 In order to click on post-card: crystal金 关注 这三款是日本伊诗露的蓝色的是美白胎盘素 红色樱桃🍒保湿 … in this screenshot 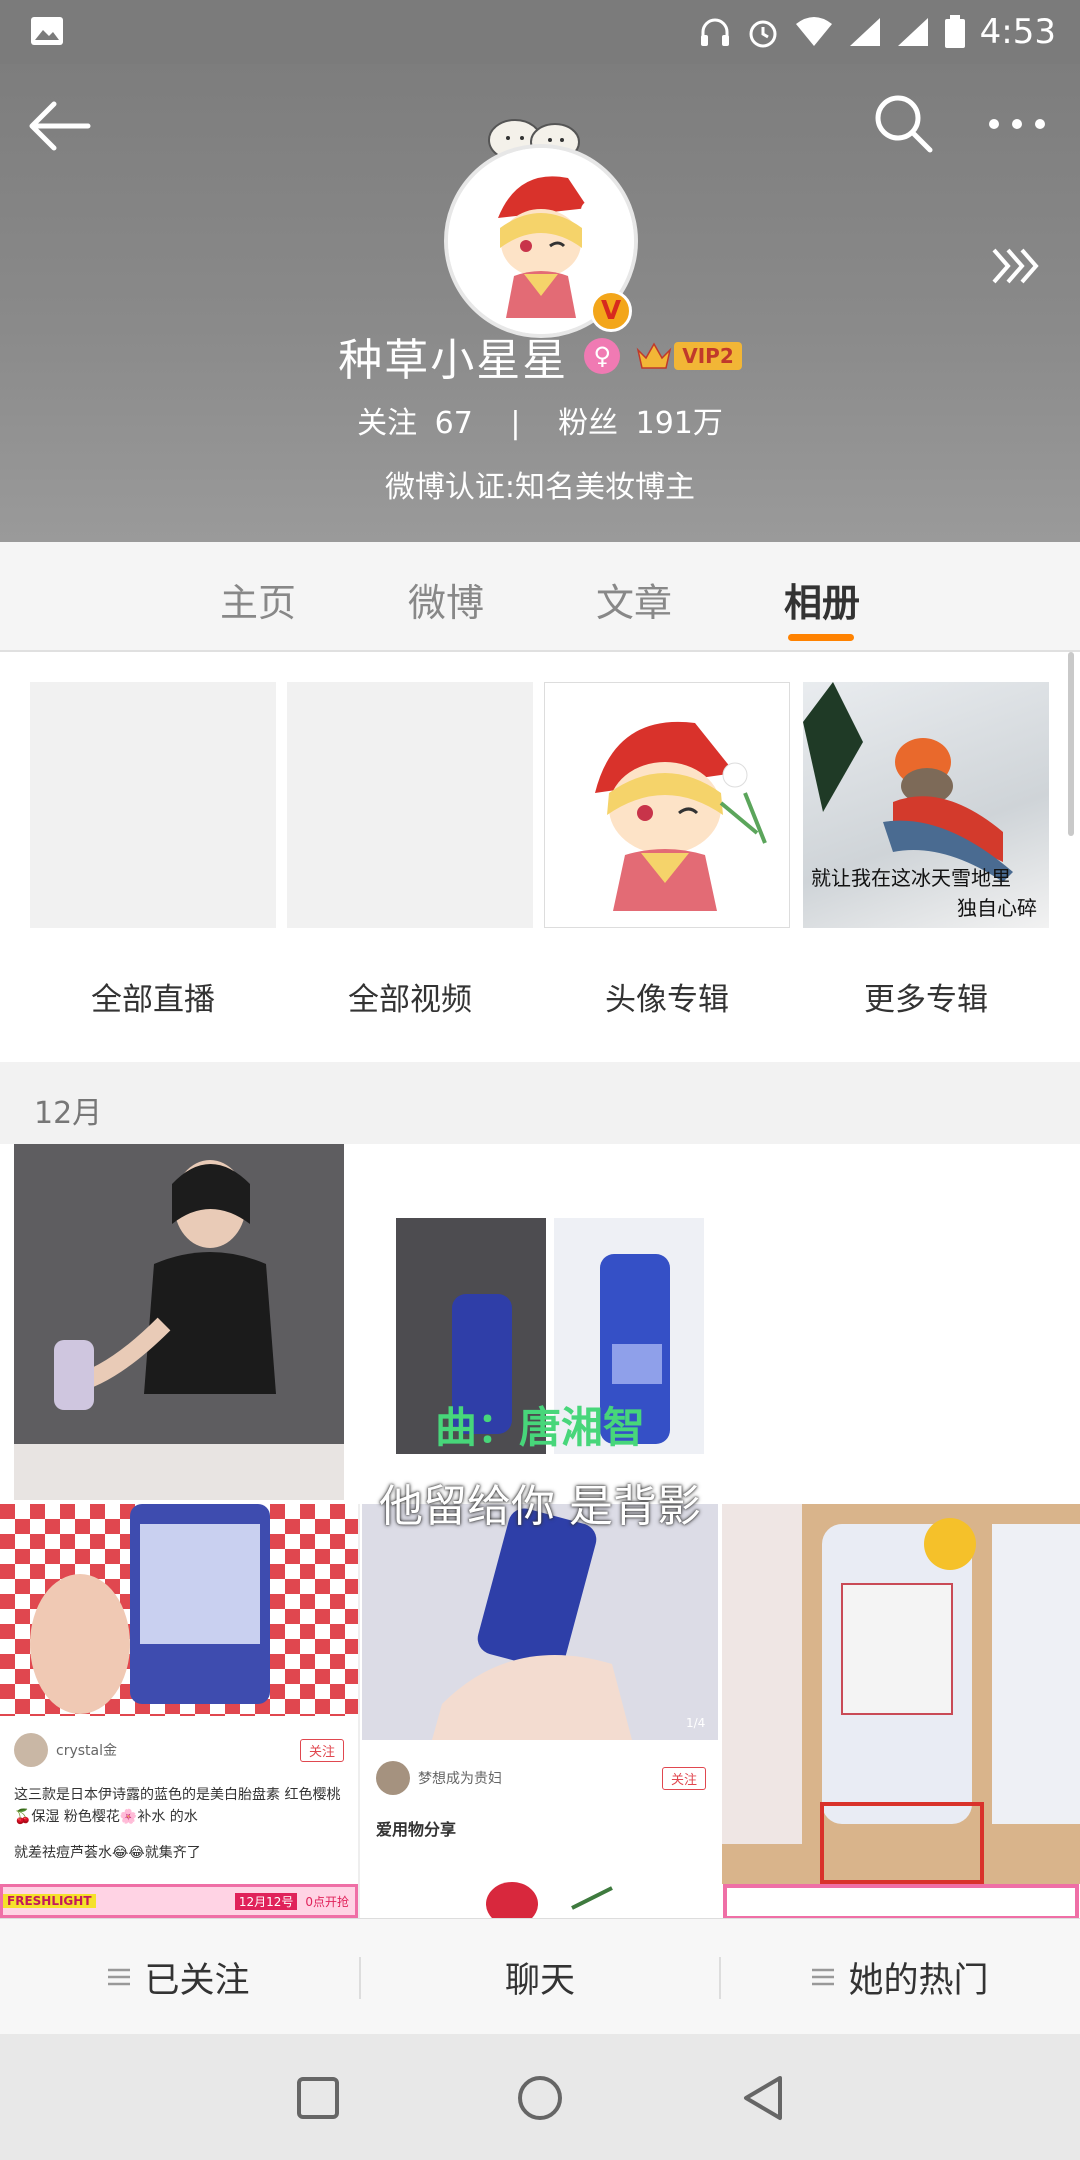, I will do `click(180, 1711)`.